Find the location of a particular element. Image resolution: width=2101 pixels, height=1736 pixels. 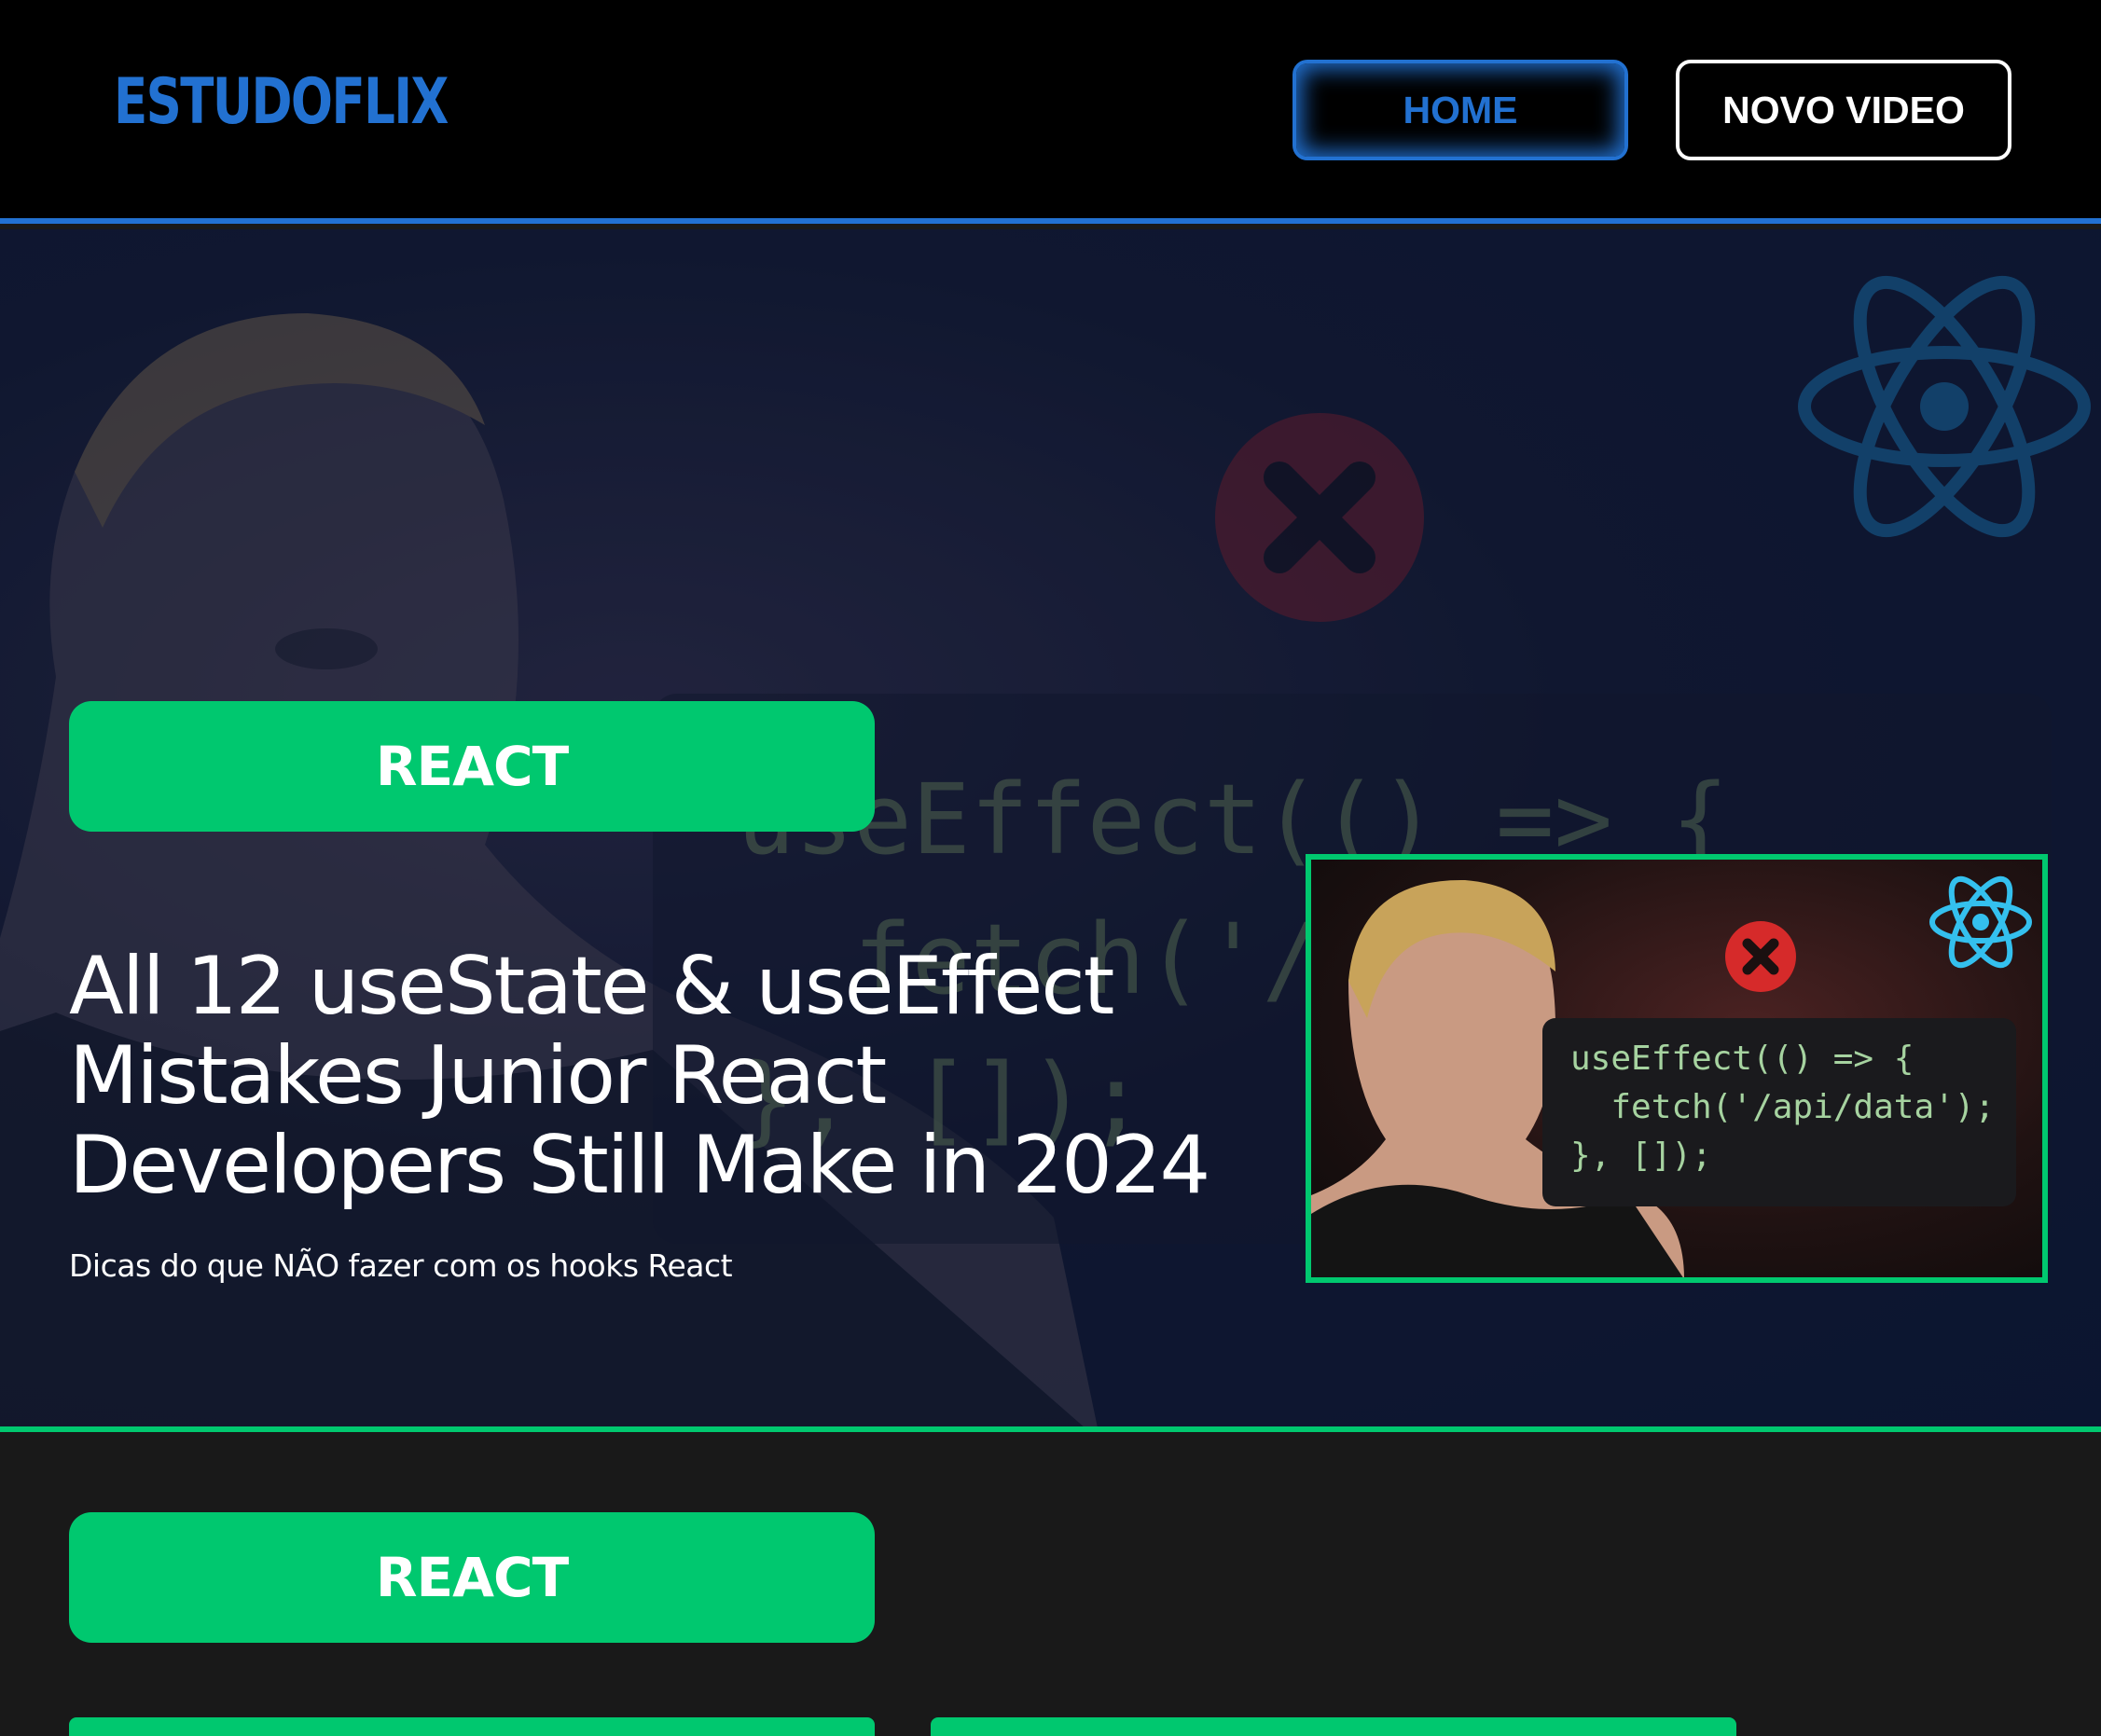

section-category-header: REACT is located at coordinates (472, 1577).